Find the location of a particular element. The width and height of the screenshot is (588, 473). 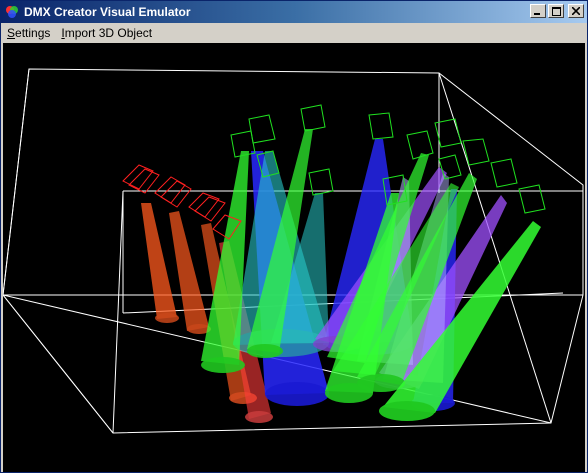

beam-blue-1-spot is located at coordinates (297, 394).